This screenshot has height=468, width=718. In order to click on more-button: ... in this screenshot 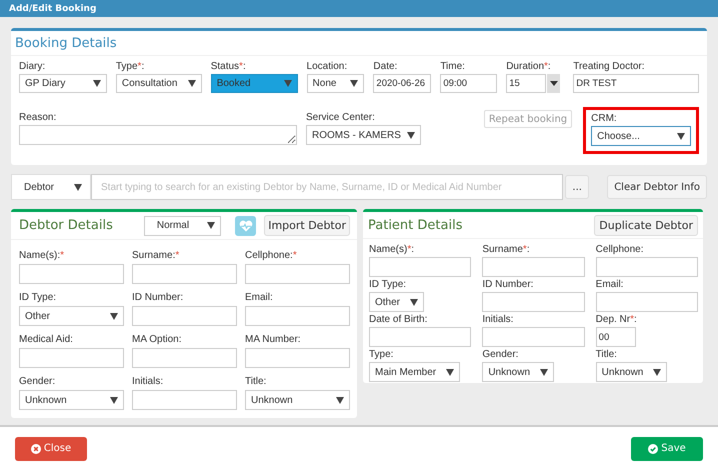, I will do `click(577, 187)`.